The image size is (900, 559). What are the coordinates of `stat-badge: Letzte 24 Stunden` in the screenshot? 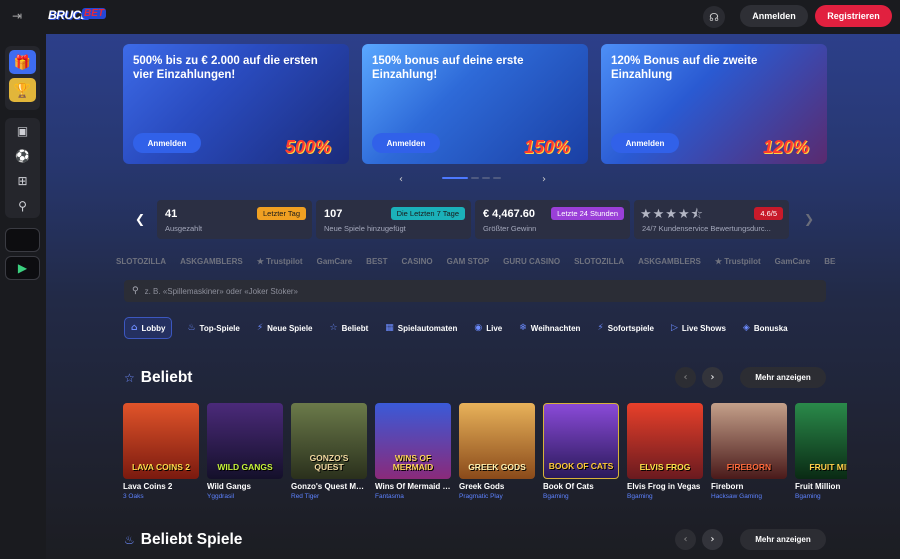 It's located at (587, 213).